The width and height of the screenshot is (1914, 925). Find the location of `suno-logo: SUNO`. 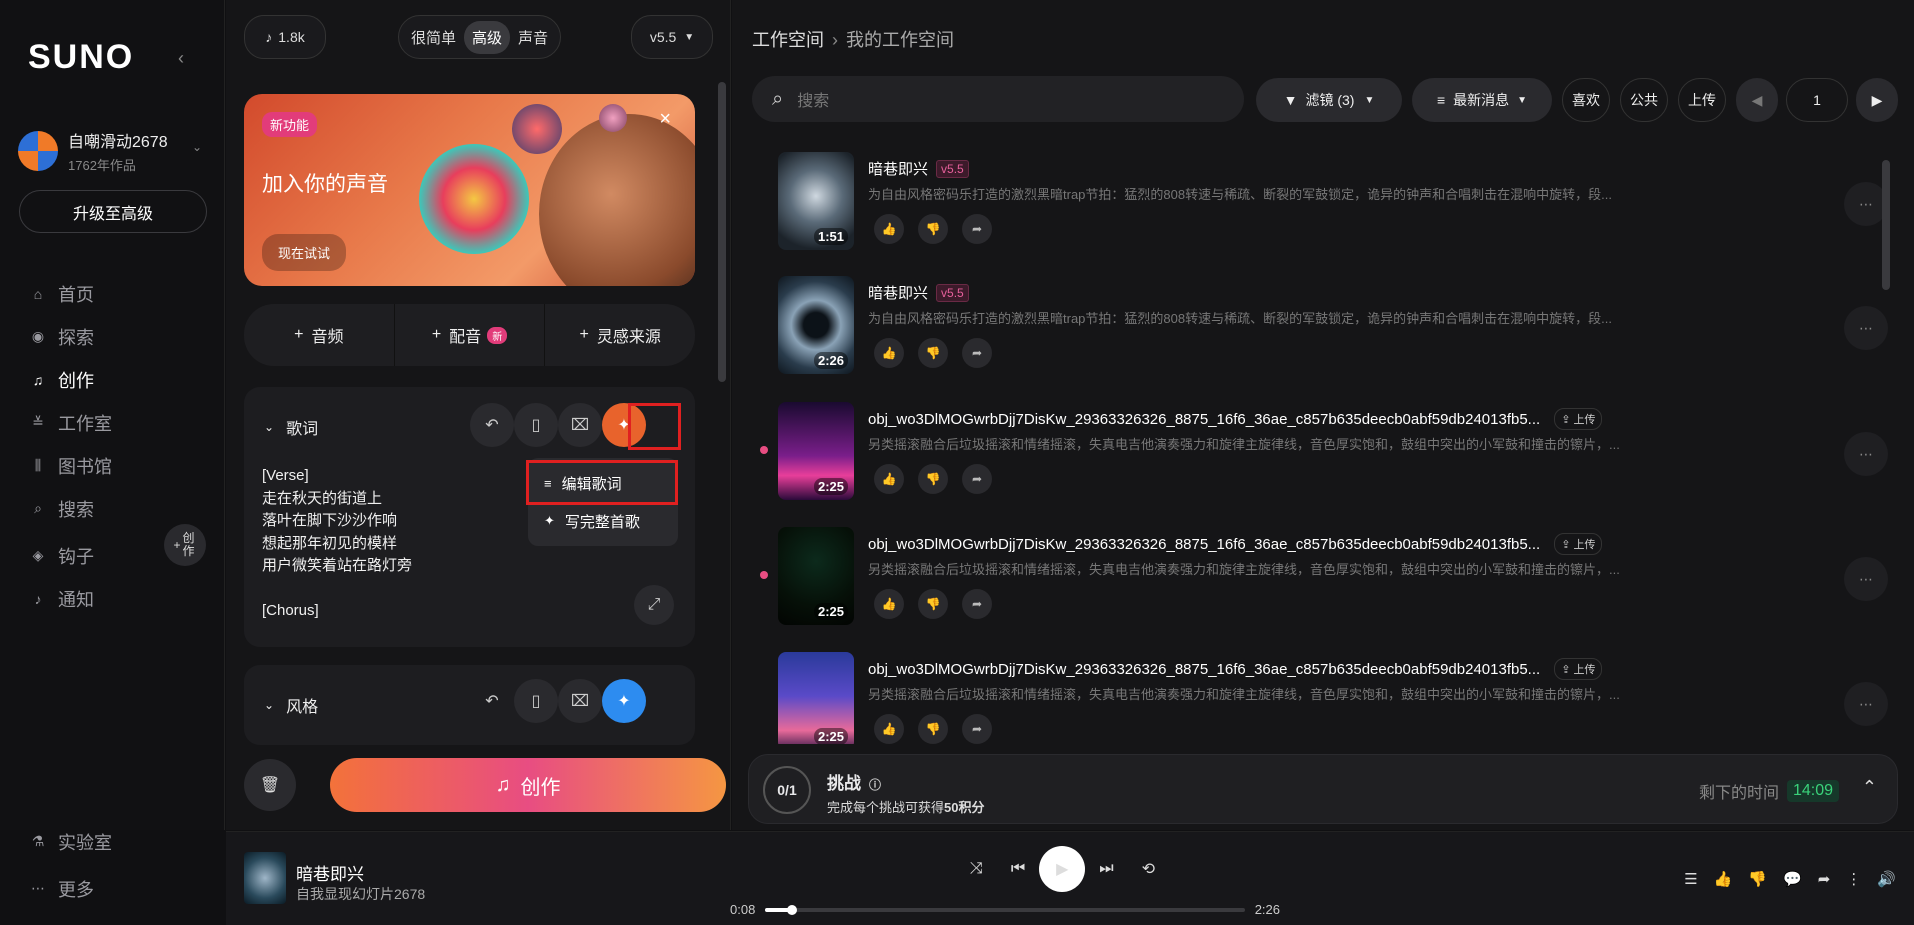

suno-logo: SUNO is located at coordinates (81, 57).